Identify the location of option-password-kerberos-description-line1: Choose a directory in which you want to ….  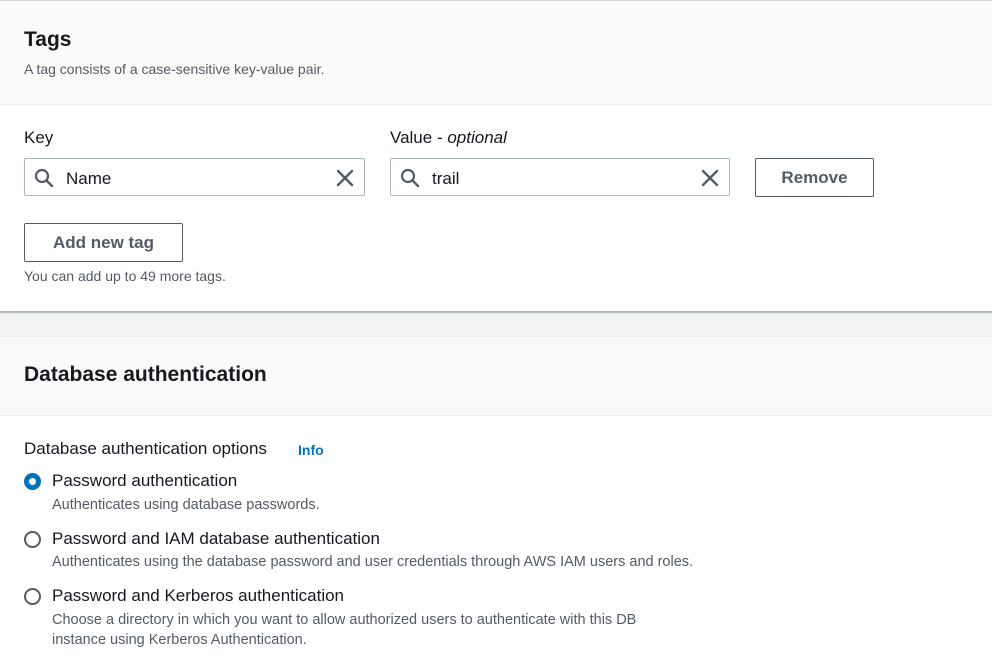
(344, 620).